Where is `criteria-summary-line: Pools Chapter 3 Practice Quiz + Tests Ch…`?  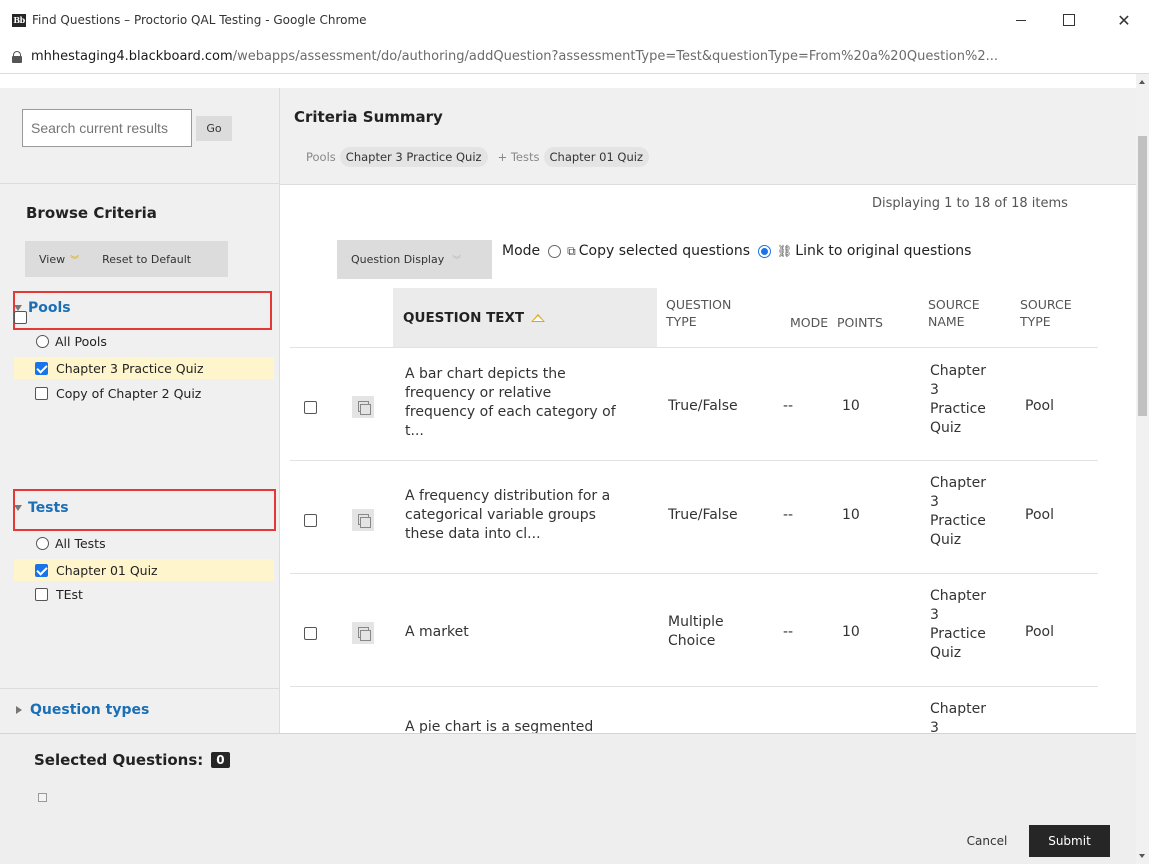
criteria-summary-line: Pools Chapter 3 Practice Quiz + Tests Ch… is located at coordinates (477, 157).